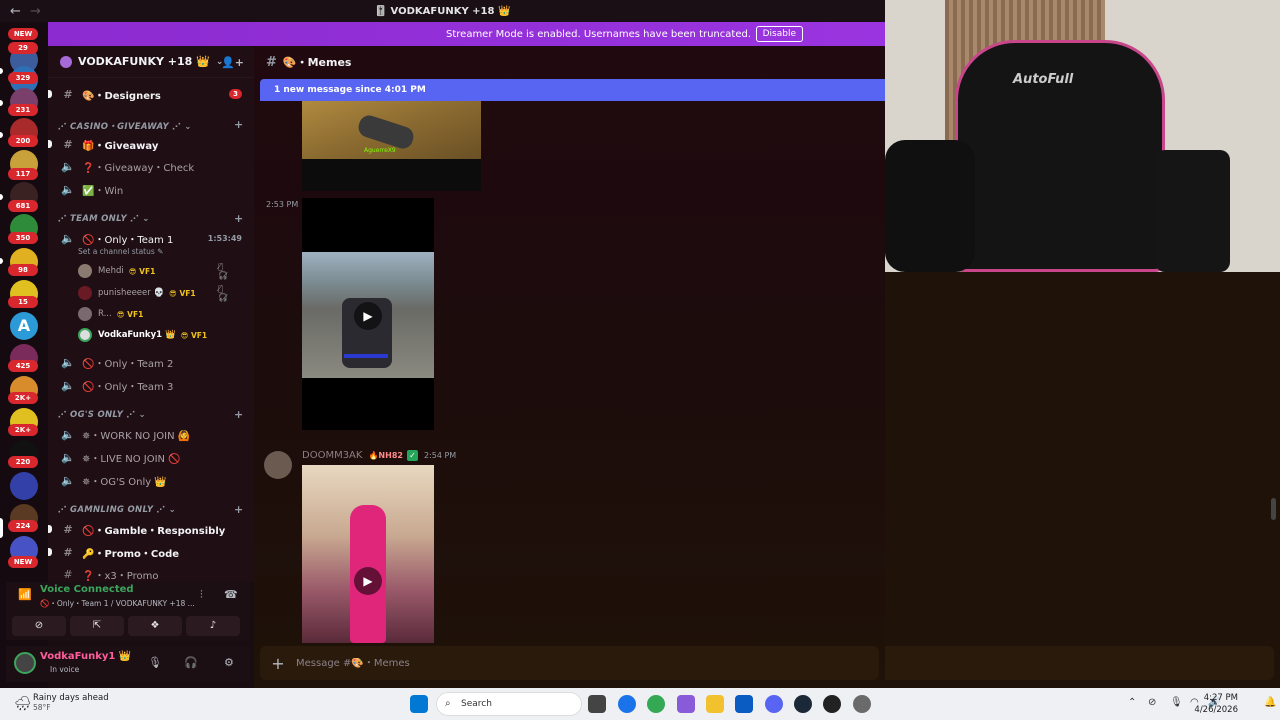 The height and width of the screenshot is (720, 1280). I want to click on channel-giveaway-check: 🔈 ❓・Giveaway・Check, so click(151, 166).